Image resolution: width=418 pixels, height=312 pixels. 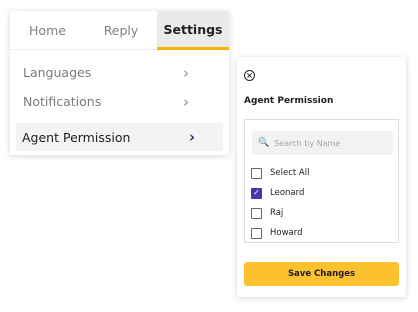 I want to click on tab-reply: Reply, so click(x=121, y=30).